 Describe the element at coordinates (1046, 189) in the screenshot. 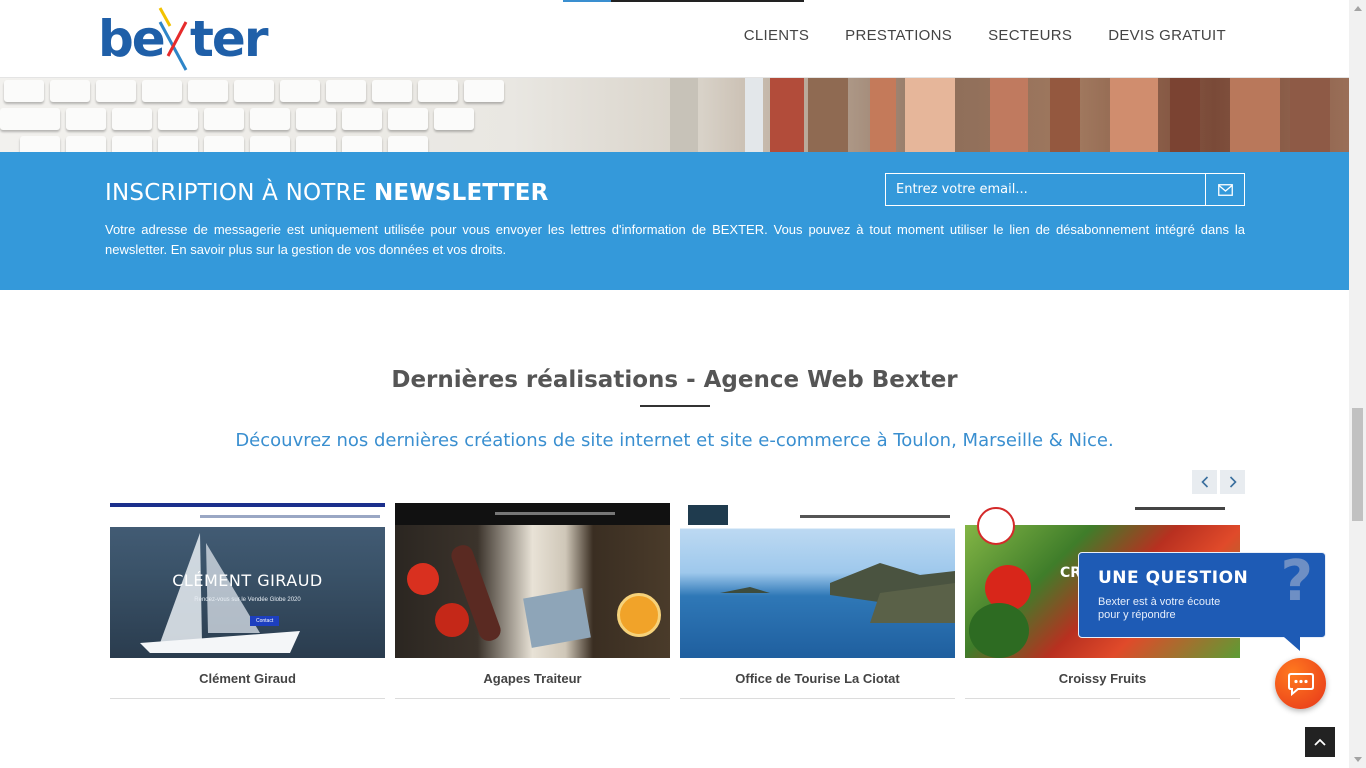

I see `newsletter-email-input` at that location.